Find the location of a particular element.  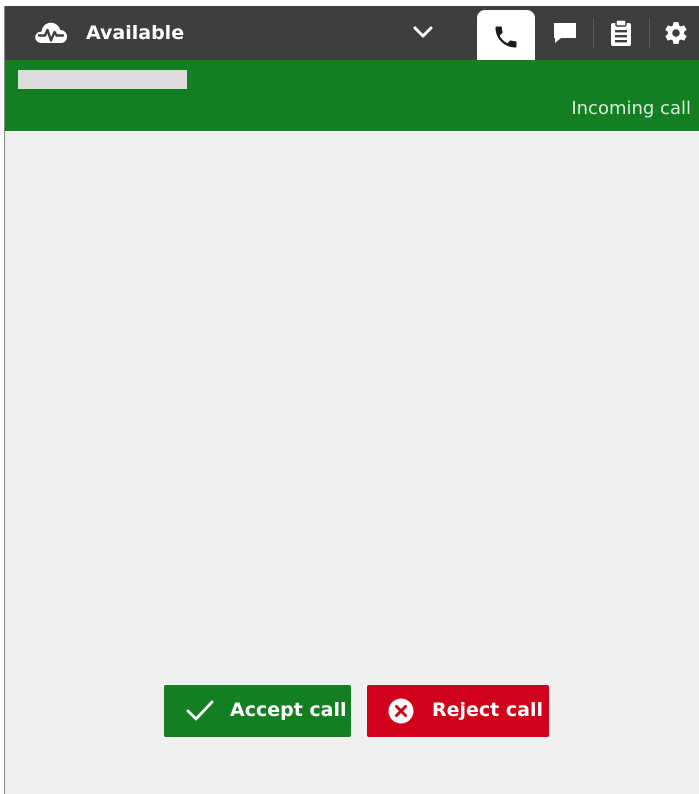

accept-call-label: Accept call is located at coordinates (288, 710).